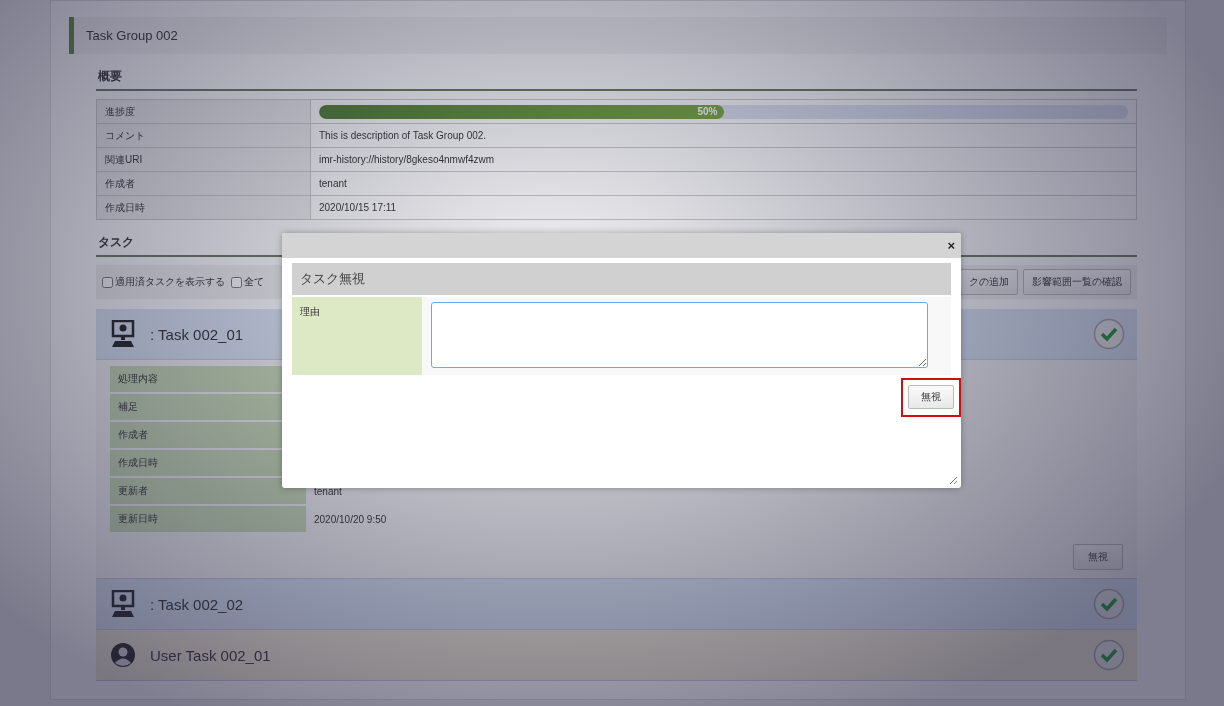  Describe the element at coordinates (208, 519) in the screenshot. I see `detail-label: 更新日時` at that location.